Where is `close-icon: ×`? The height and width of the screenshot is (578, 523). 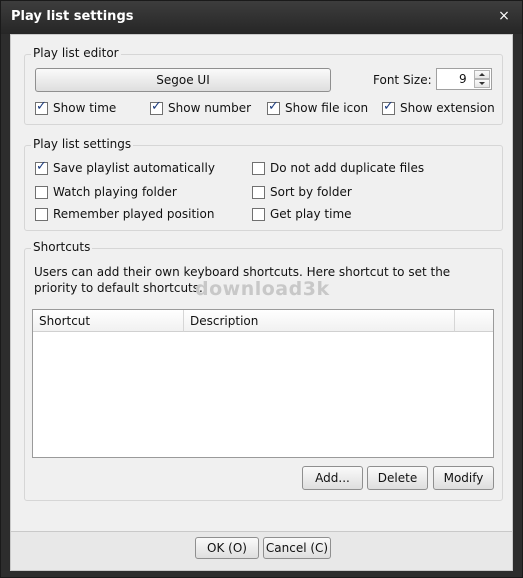
close-icon: × is located at coordinates (504, 16).